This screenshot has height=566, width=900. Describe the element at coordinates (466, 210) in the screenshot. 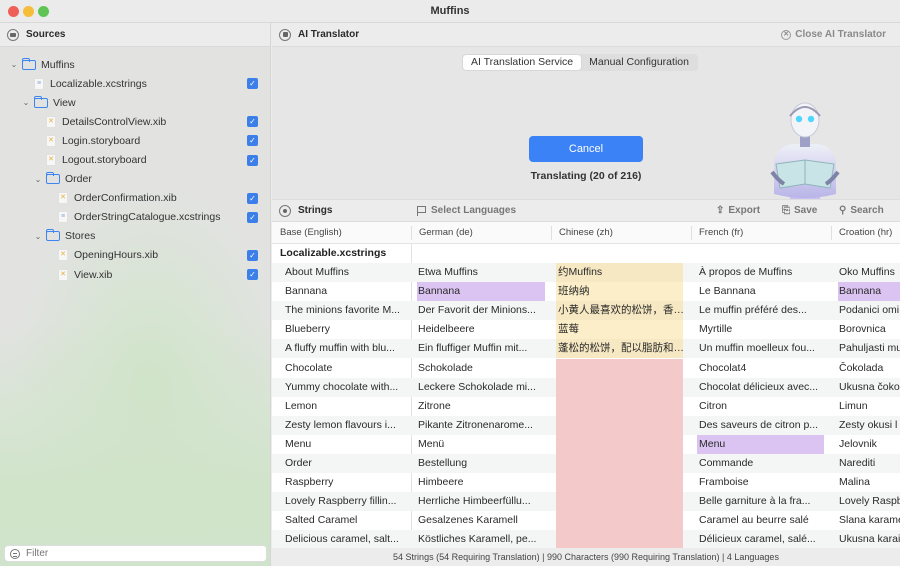

I see `select-languages-button: Select Languages` at that location.